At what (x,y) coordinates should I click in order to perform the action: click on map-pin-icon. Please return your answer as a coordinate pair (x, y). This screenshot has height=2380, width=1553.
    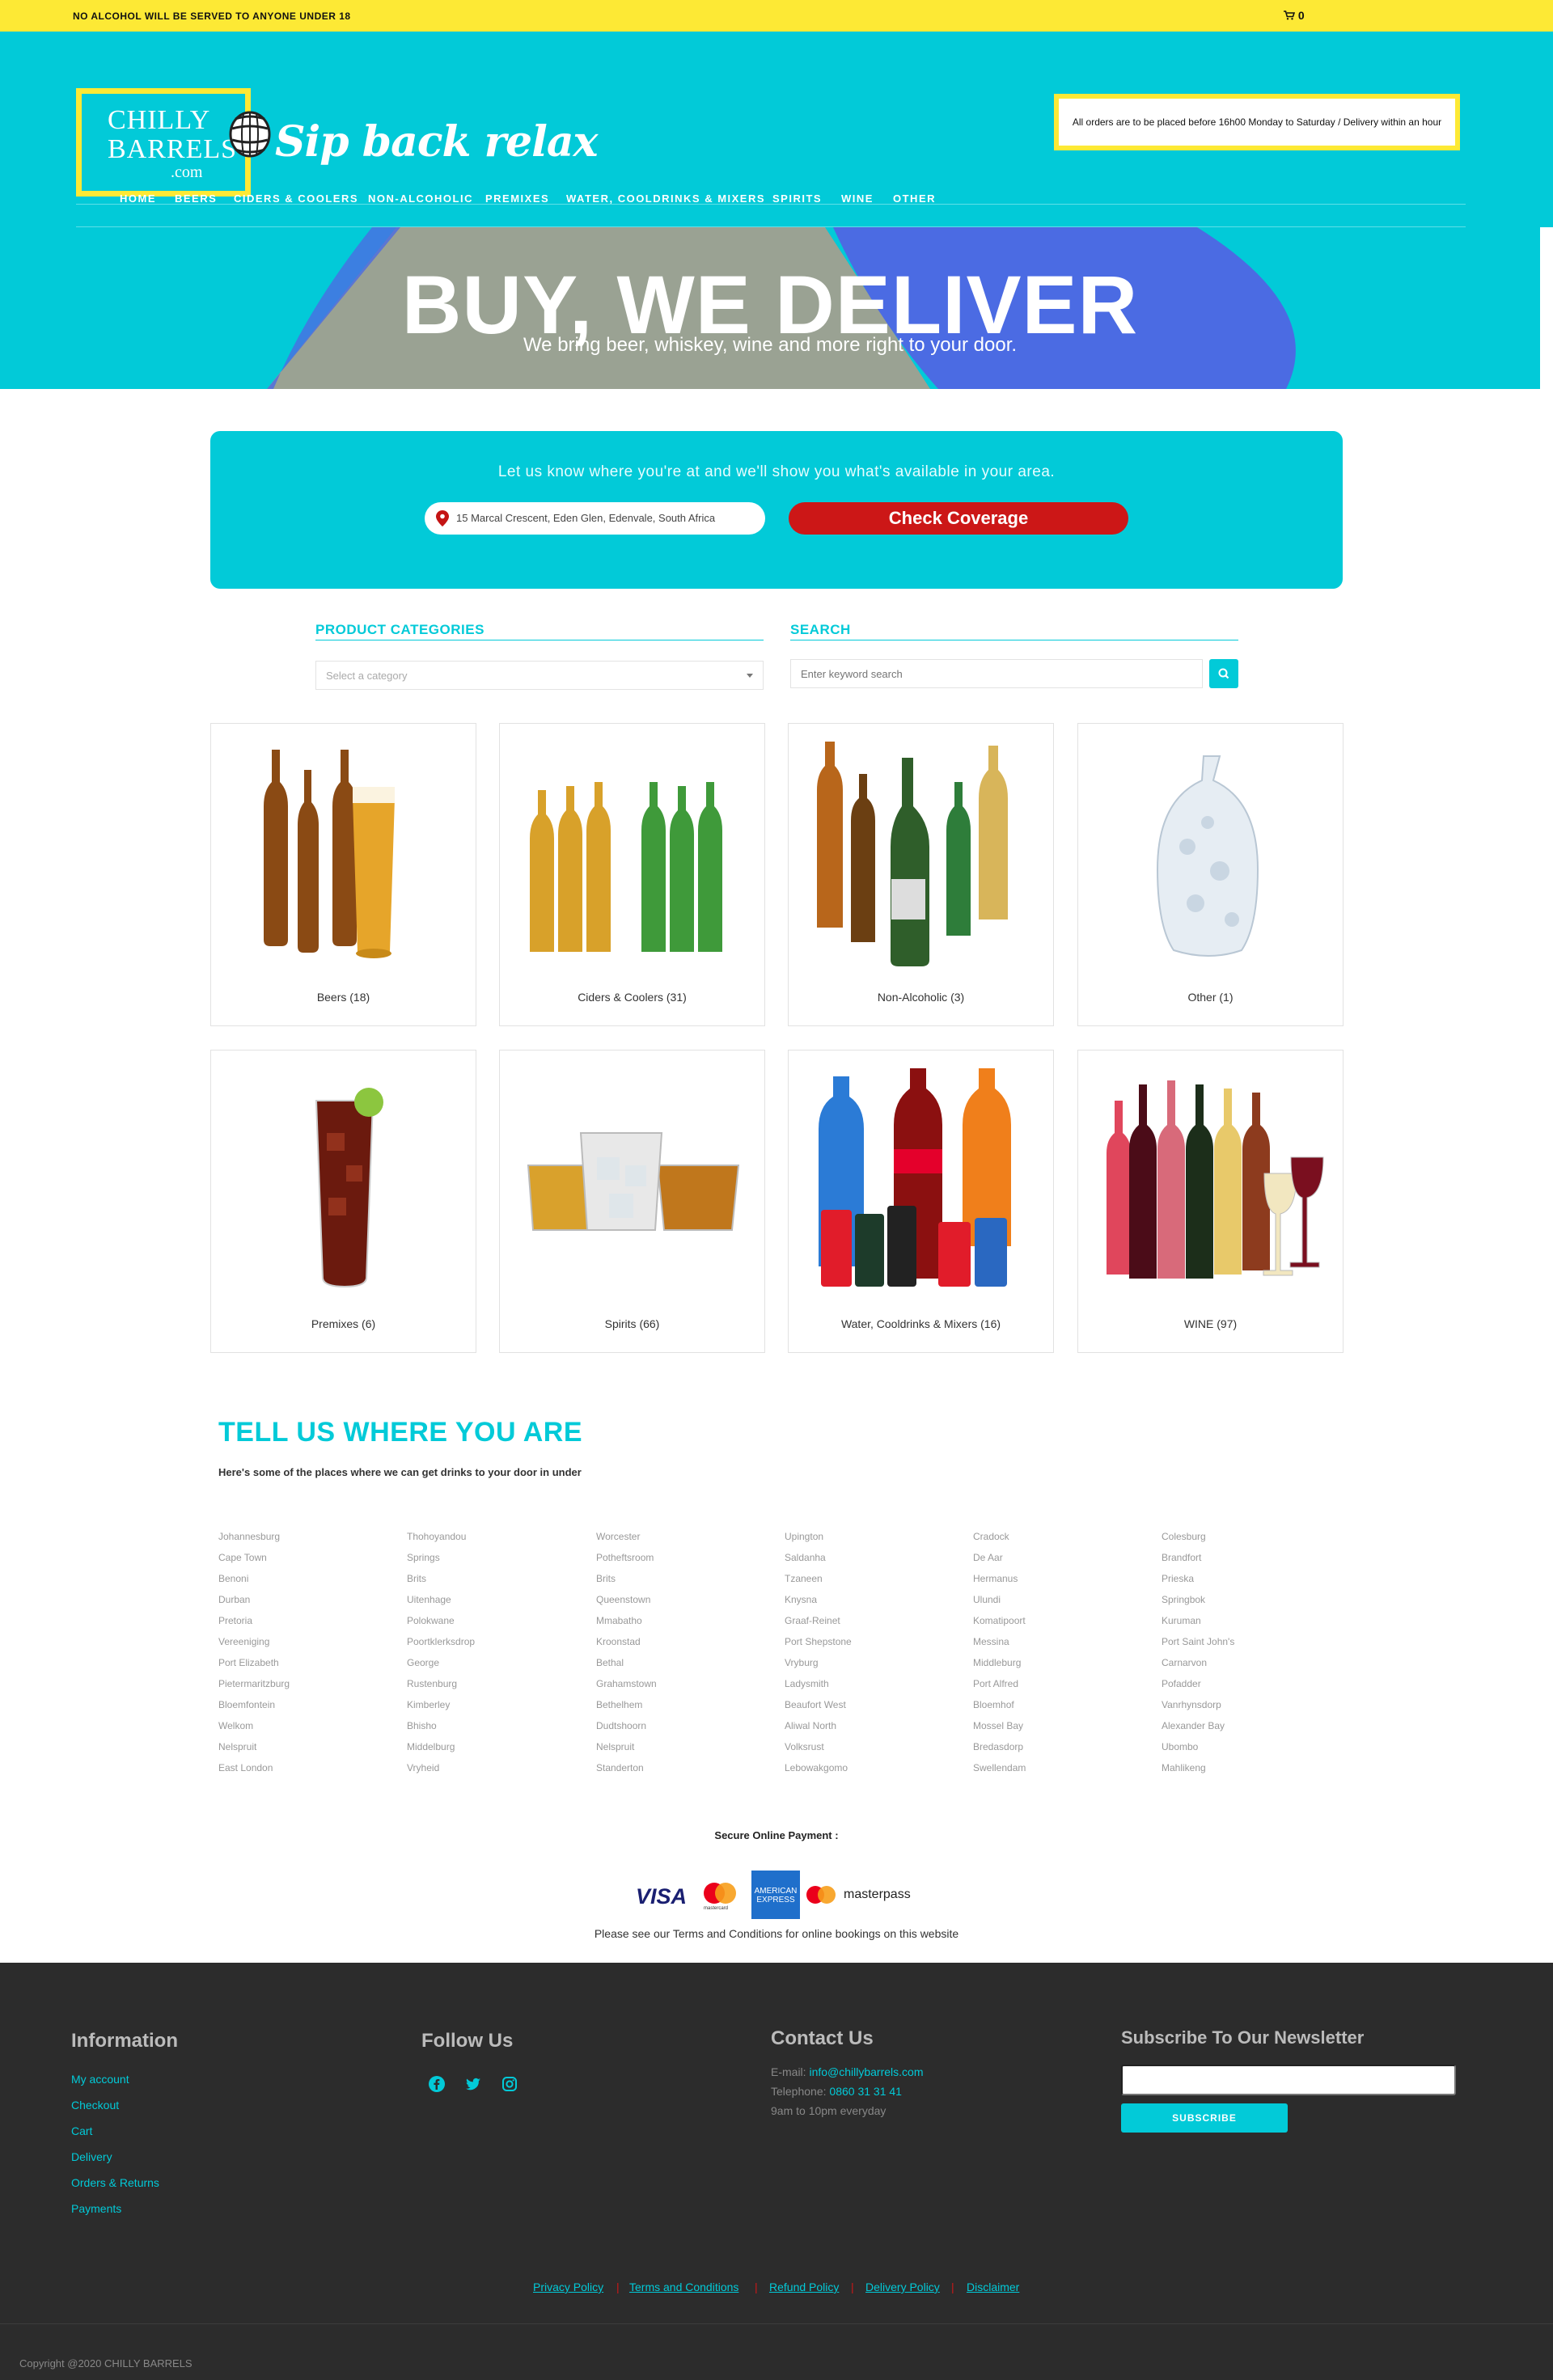
    Looking at the image, I should click on (442, 518).